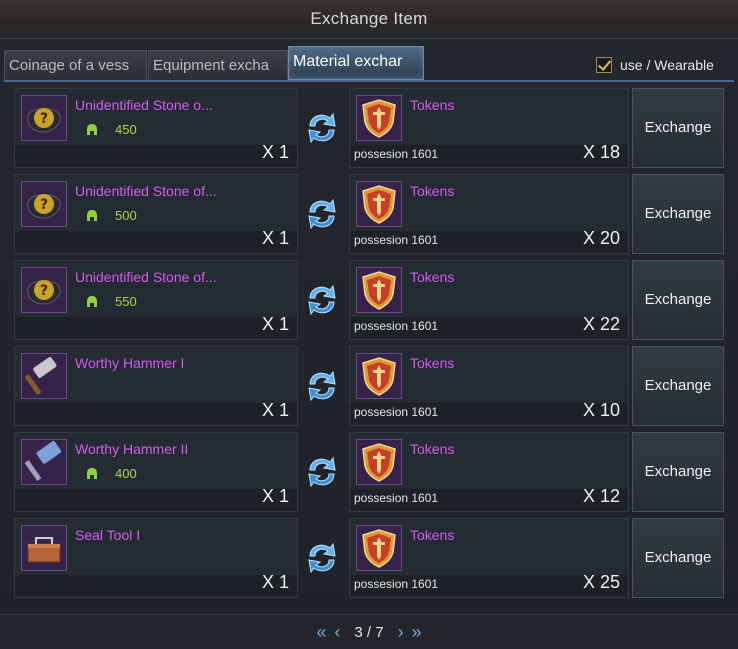 This screenshot has width=738, height=649. What do you see at coordinates (489, 472) in the screenshot?
I see `token-cell: Tokens possesion 1601 X 12` at bounding box center [489, 472].